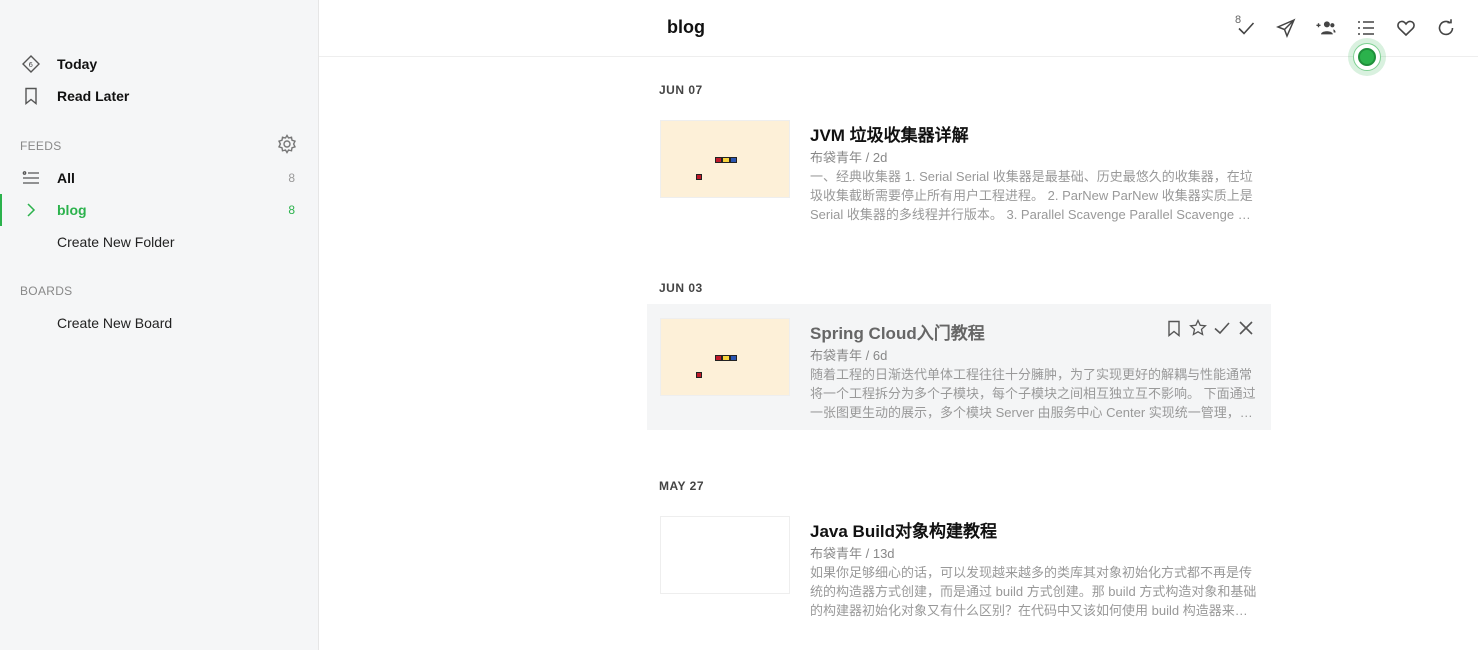  What do you see at coordinates (686, 27) in the screenshot?
I see `page-title: blog` at bounding box center [686, 27].